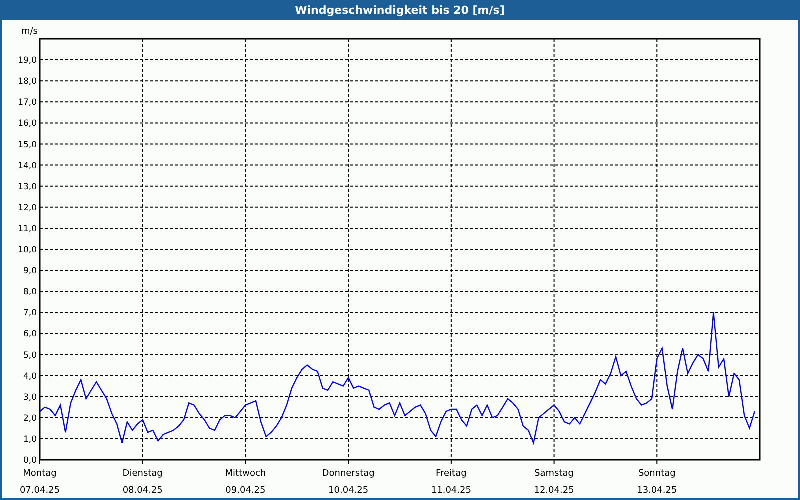 The width and height of the screenshot is (800, 500). I want to click on date-label: 11.04.25, so click(451, 491).